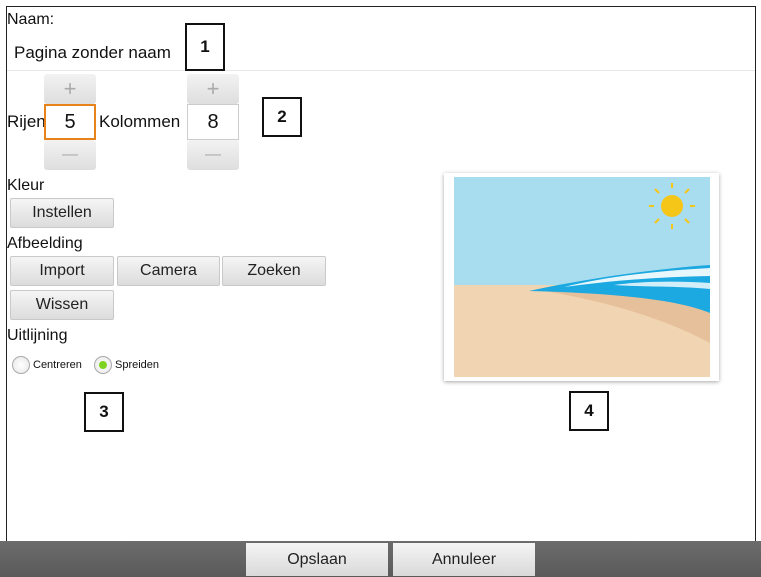 The image size is (761, 577). Describe the element at coordinates (37, 335) in the screenshot. I see `alignment-label: Uitlijning` at that location.